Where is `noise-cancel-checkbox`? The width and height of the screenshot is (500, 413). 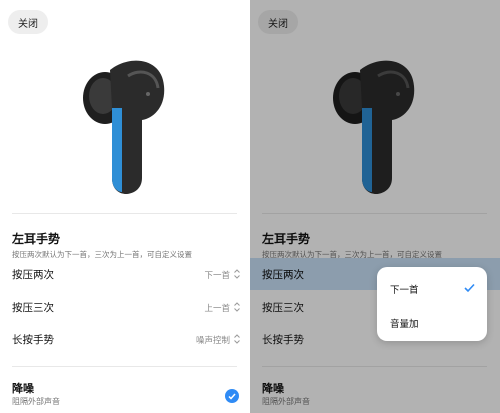 noise-cancel-checkbox is located at coordinates (232, 396).